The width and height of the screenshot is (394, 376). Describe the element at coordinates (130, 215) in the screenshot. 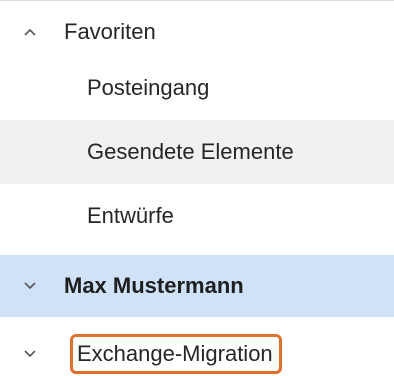

I see `folder-label: Entwürfe` at that location.